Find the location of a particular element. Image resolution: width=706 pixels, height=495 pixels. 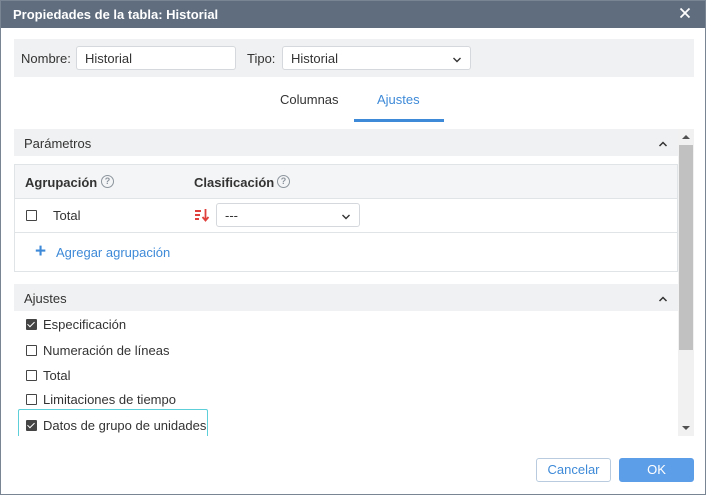

sort-order-icon is located at coordinates (202, 215).